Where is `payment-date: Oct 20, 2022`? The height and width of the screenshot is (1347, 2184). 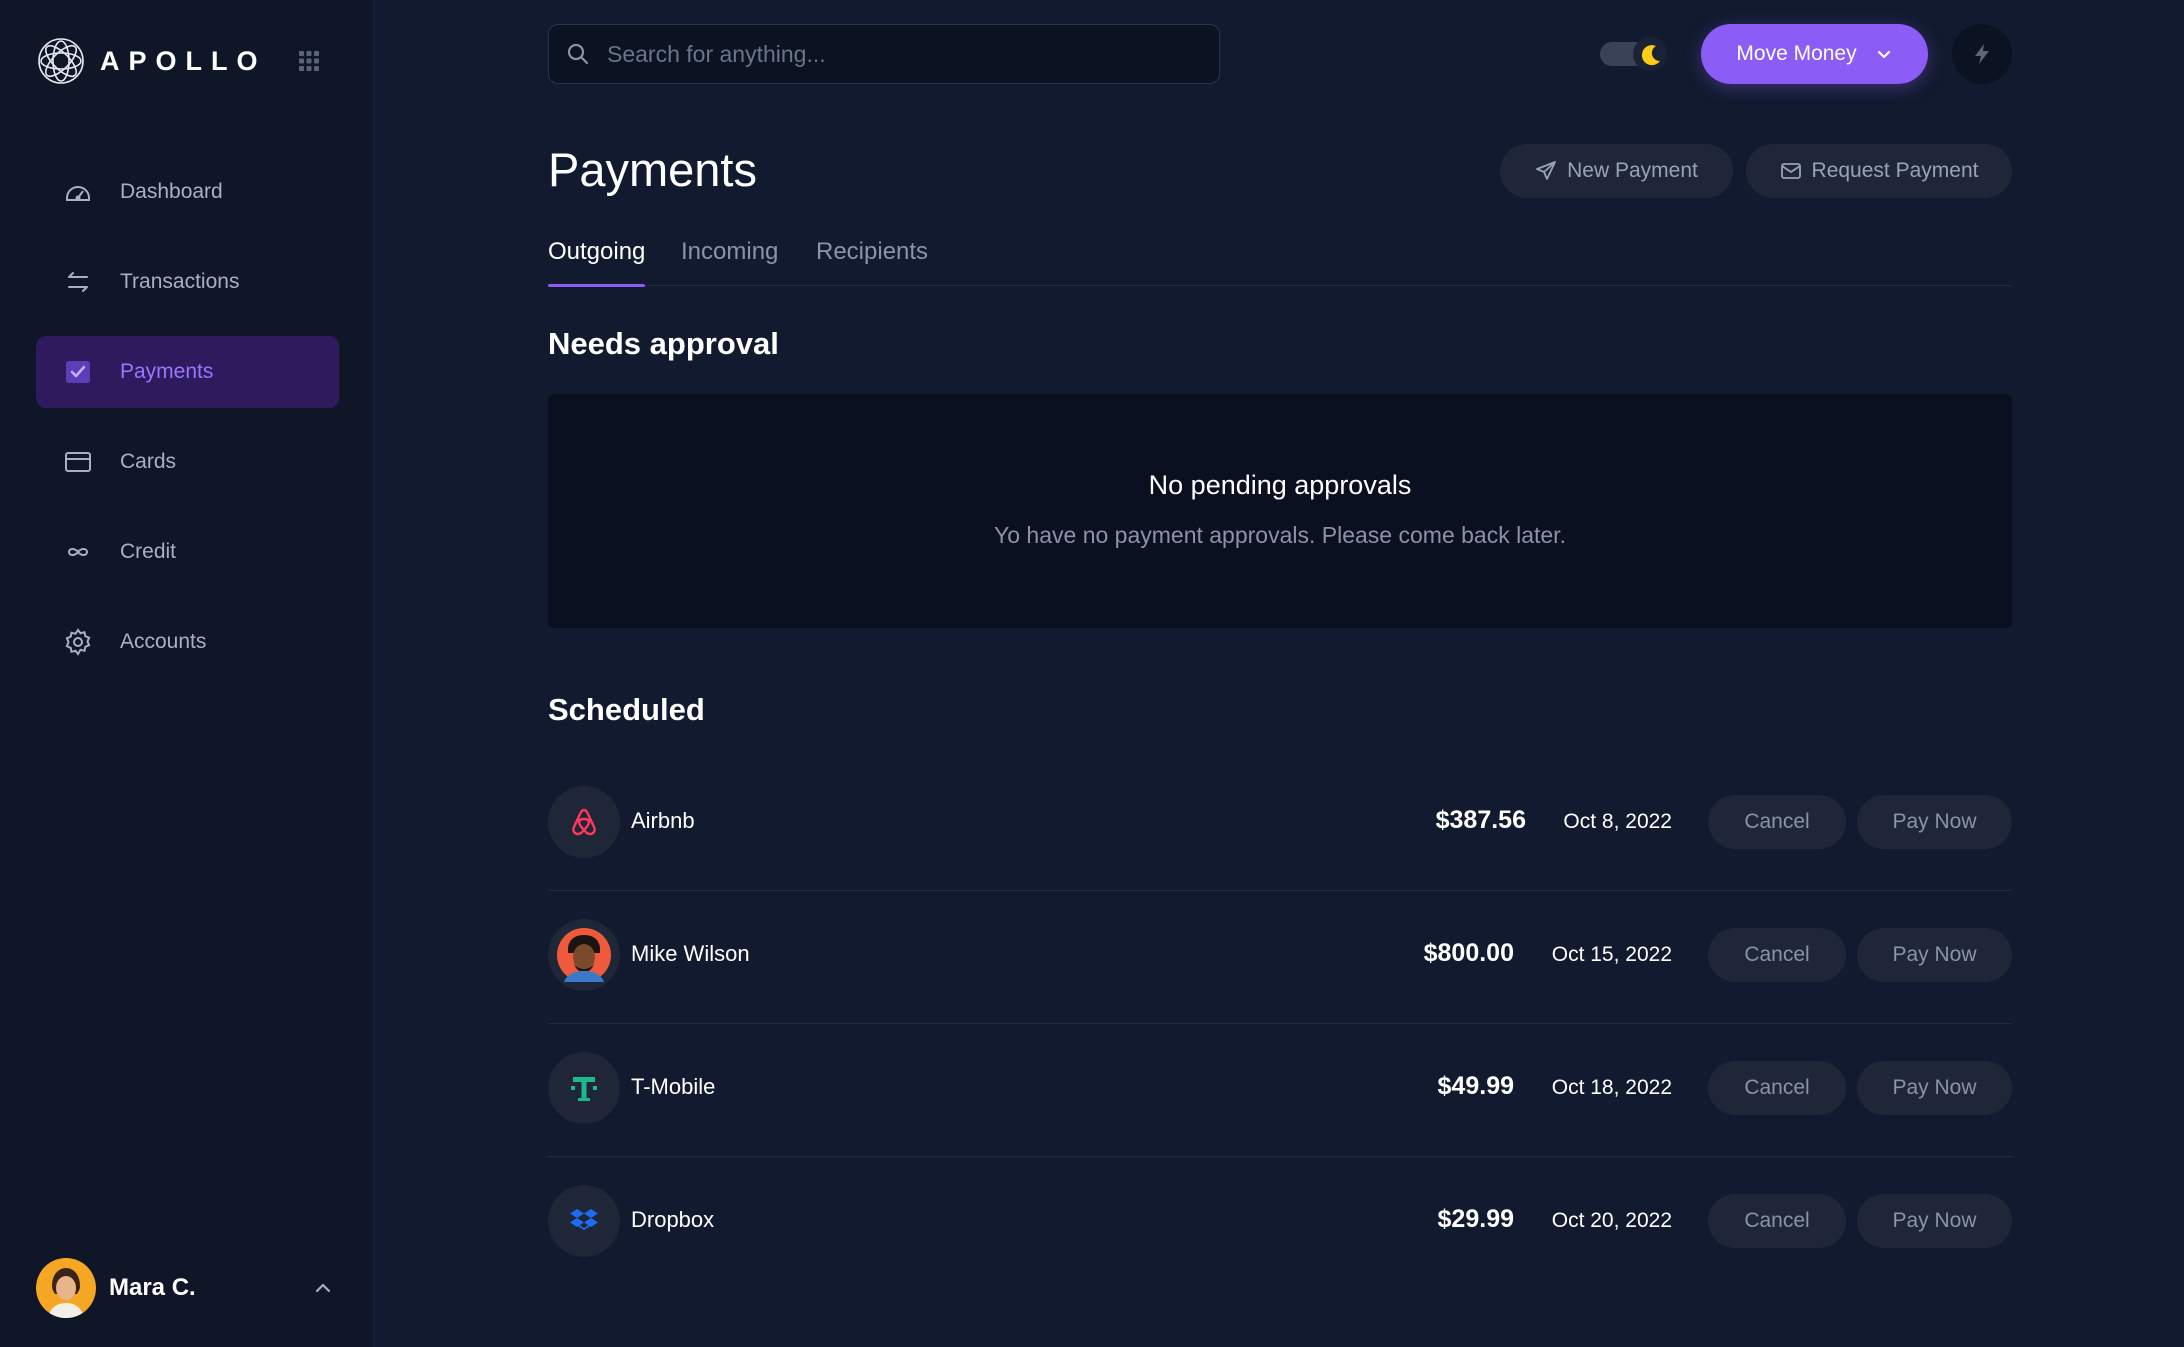 payment-date: Oct 20, 2022 is located at coordinates (1611, 1220).